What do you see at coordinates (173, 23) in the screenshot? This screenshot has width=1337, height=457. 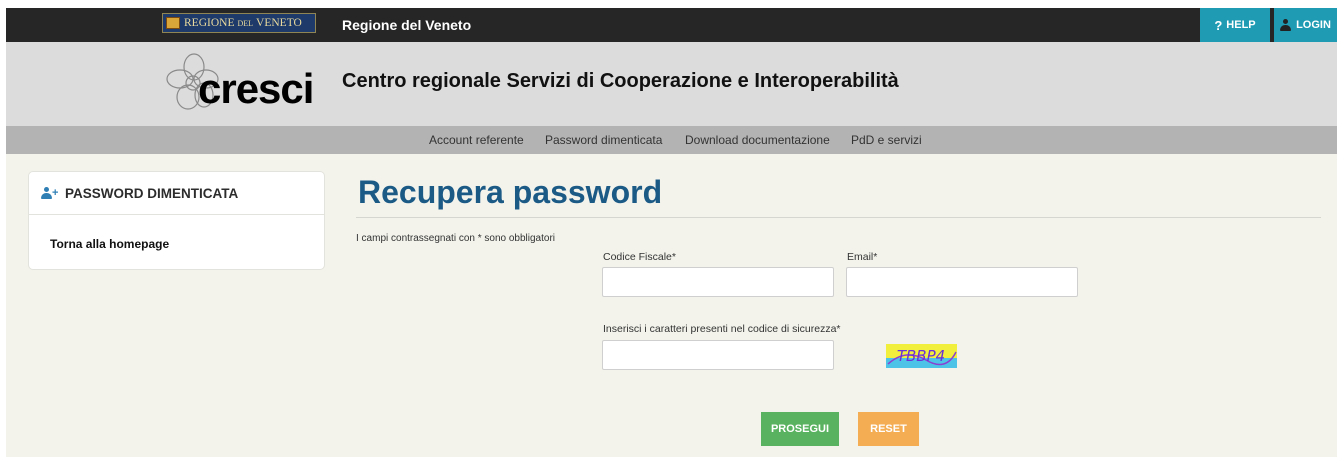 I see `regione-crest-icon` at bounding box center [173, 23].